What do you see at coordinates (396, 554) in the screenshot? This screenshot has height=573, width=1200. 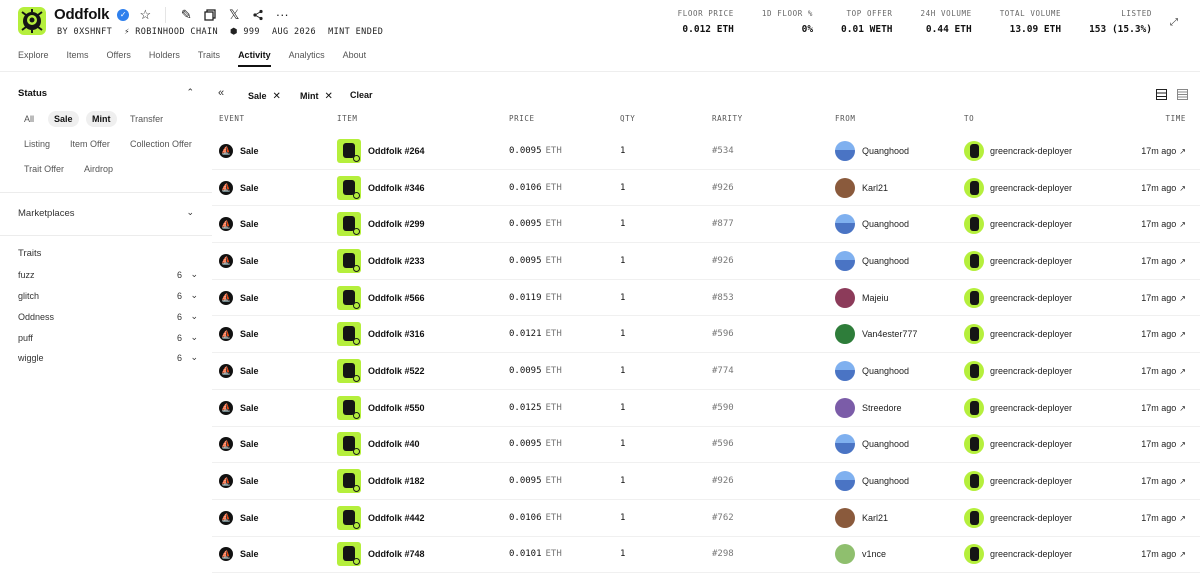 I see `item-name: Oddfolk #748` at bounding box center [396, 554].